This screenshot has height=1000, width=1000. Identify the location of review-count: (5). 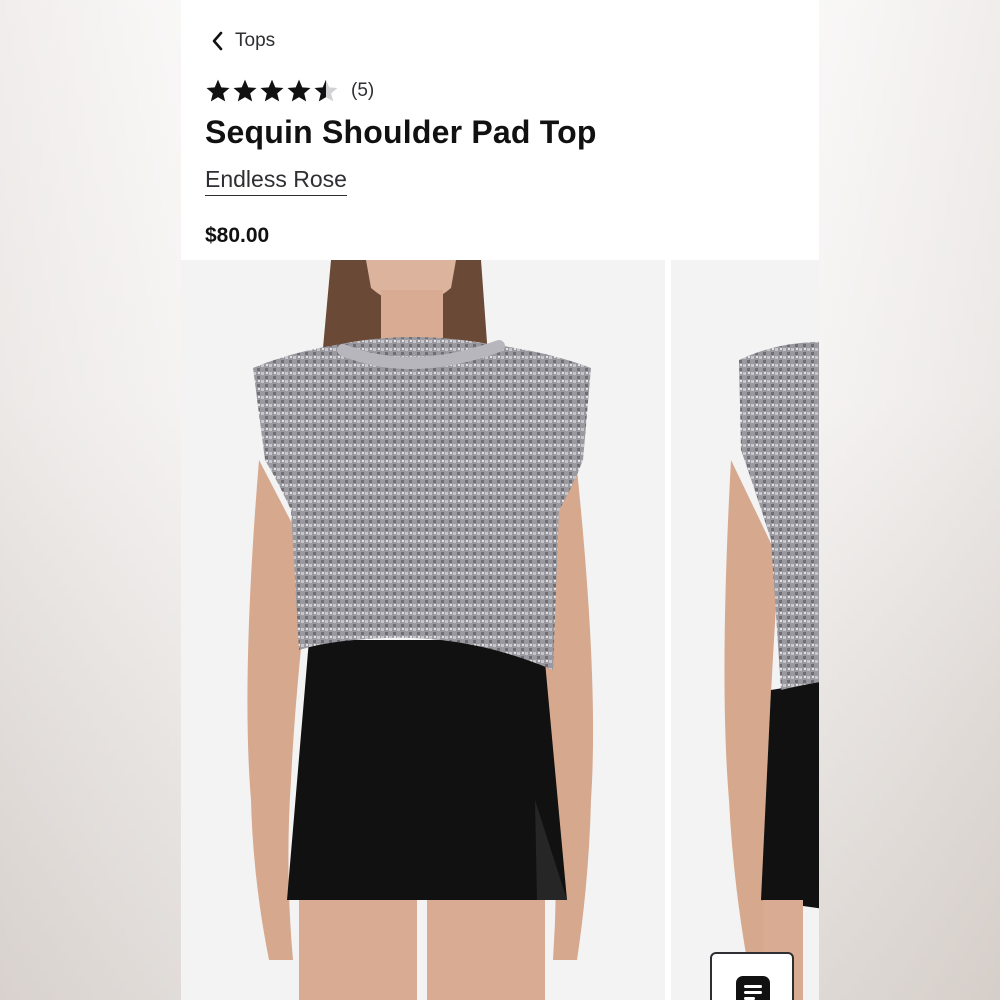
(363, 90).